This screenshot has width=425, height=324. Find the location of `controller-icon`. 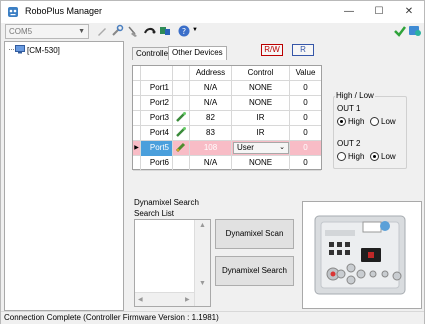

controller-icon is located at coordinates (20, 50).